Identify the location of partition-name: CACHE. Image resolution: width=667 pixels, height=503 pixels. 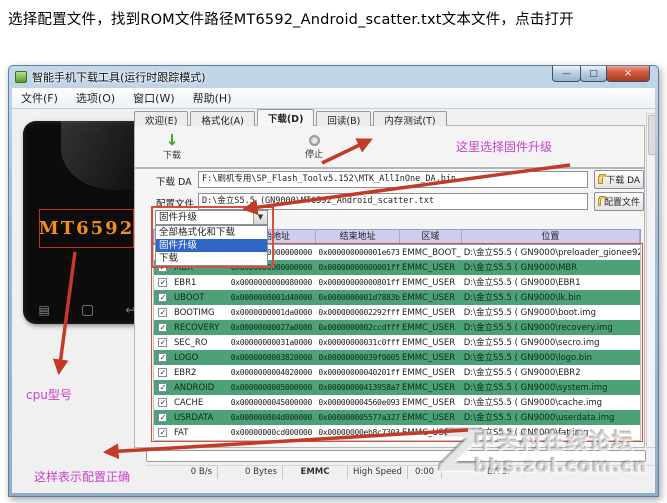
(188, 402).